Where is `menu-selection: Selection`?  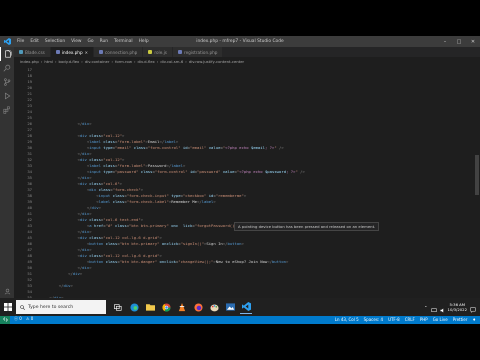 menu-selection: Selection is located at coordinates (55, 41).